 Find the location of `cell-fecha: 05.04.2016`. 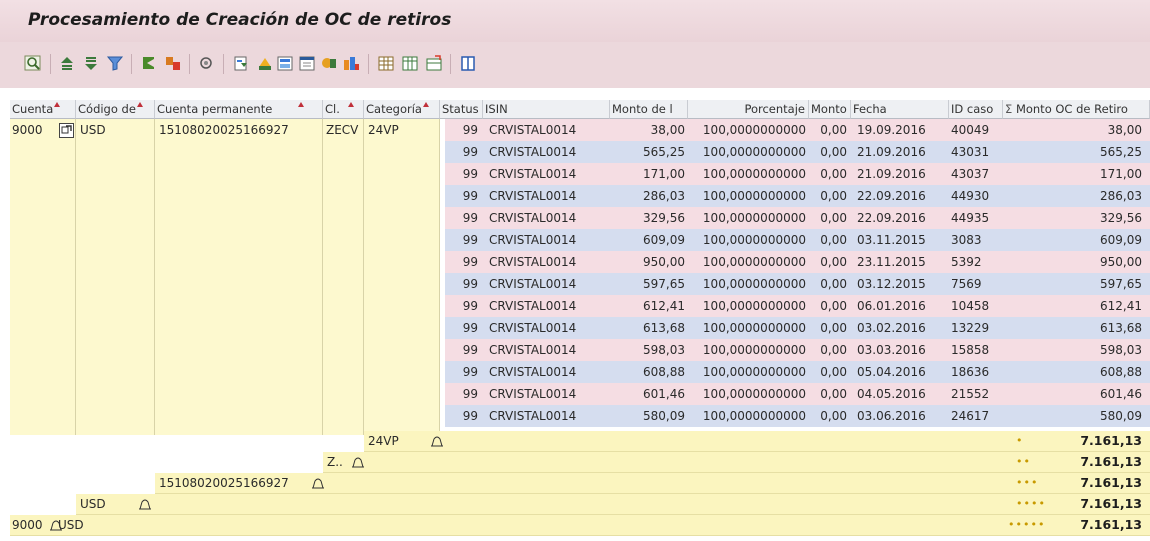

cell-fecha: 05.04.2016 is located at coordinates (902, 372).